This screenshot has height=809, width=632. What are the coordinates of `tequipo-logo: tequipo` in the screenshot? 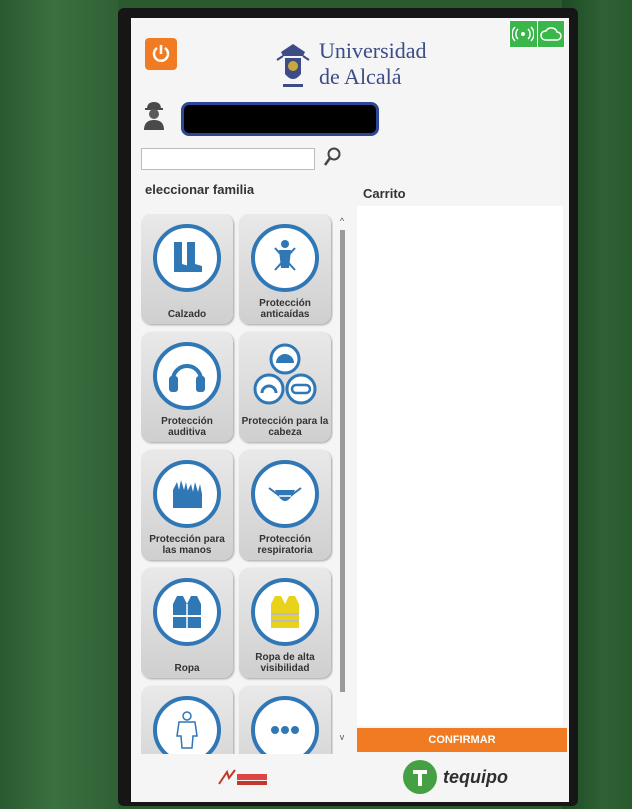 It's located at (455, 777).